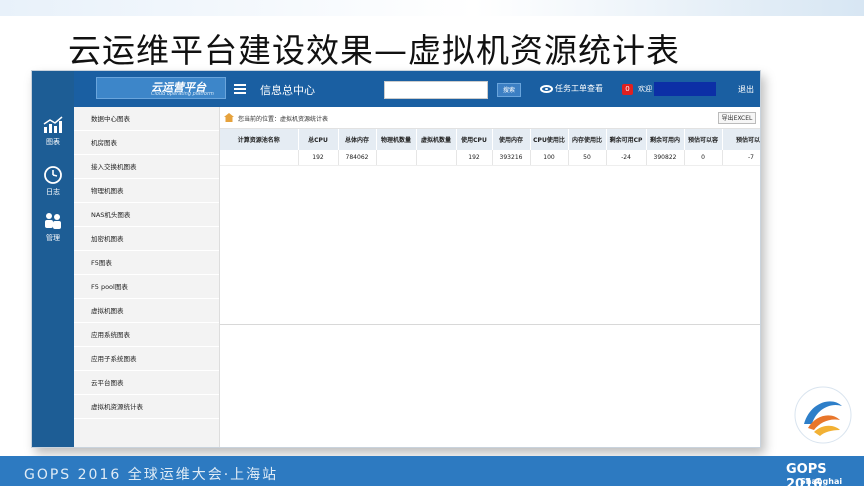  Describe the element at coordinates (259, 139) in the screenshot. I see `column-header: 计算资源池名称` at that location.